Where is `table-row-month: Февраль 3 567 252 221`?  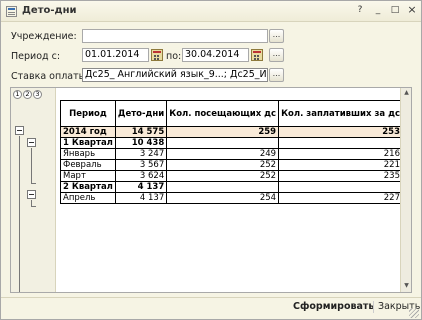 table-row-month: Февраль 3 567 252 221 is located at coordinates (231, 165).